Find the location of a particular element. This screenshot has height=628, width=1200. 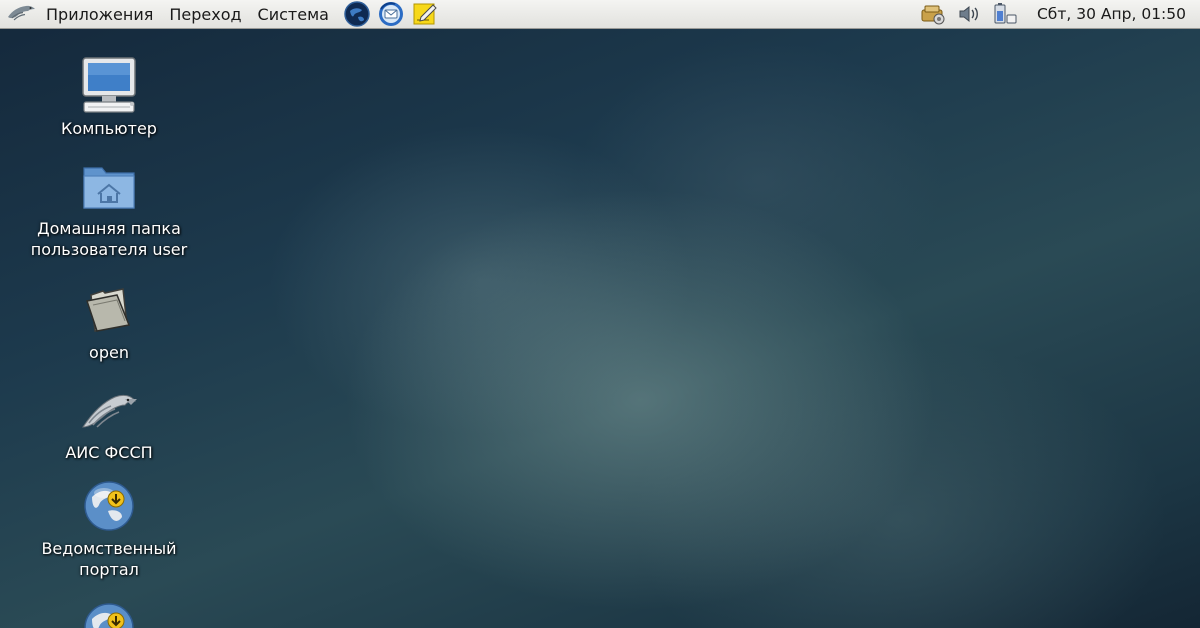

network-manager-icon is located at coordinates (933, 14).